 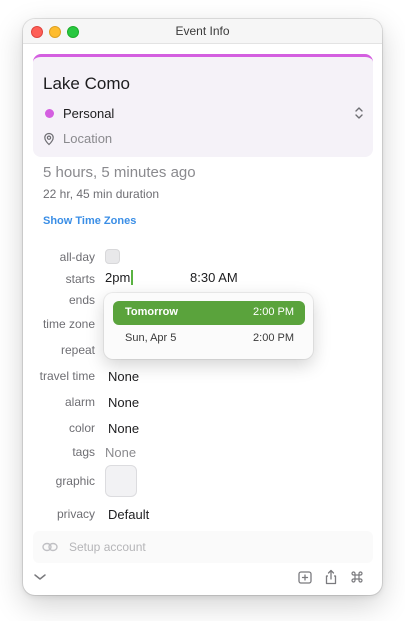 I want to click on suggestion-day: Sun, Apr 5, so click(x=151, y=338).